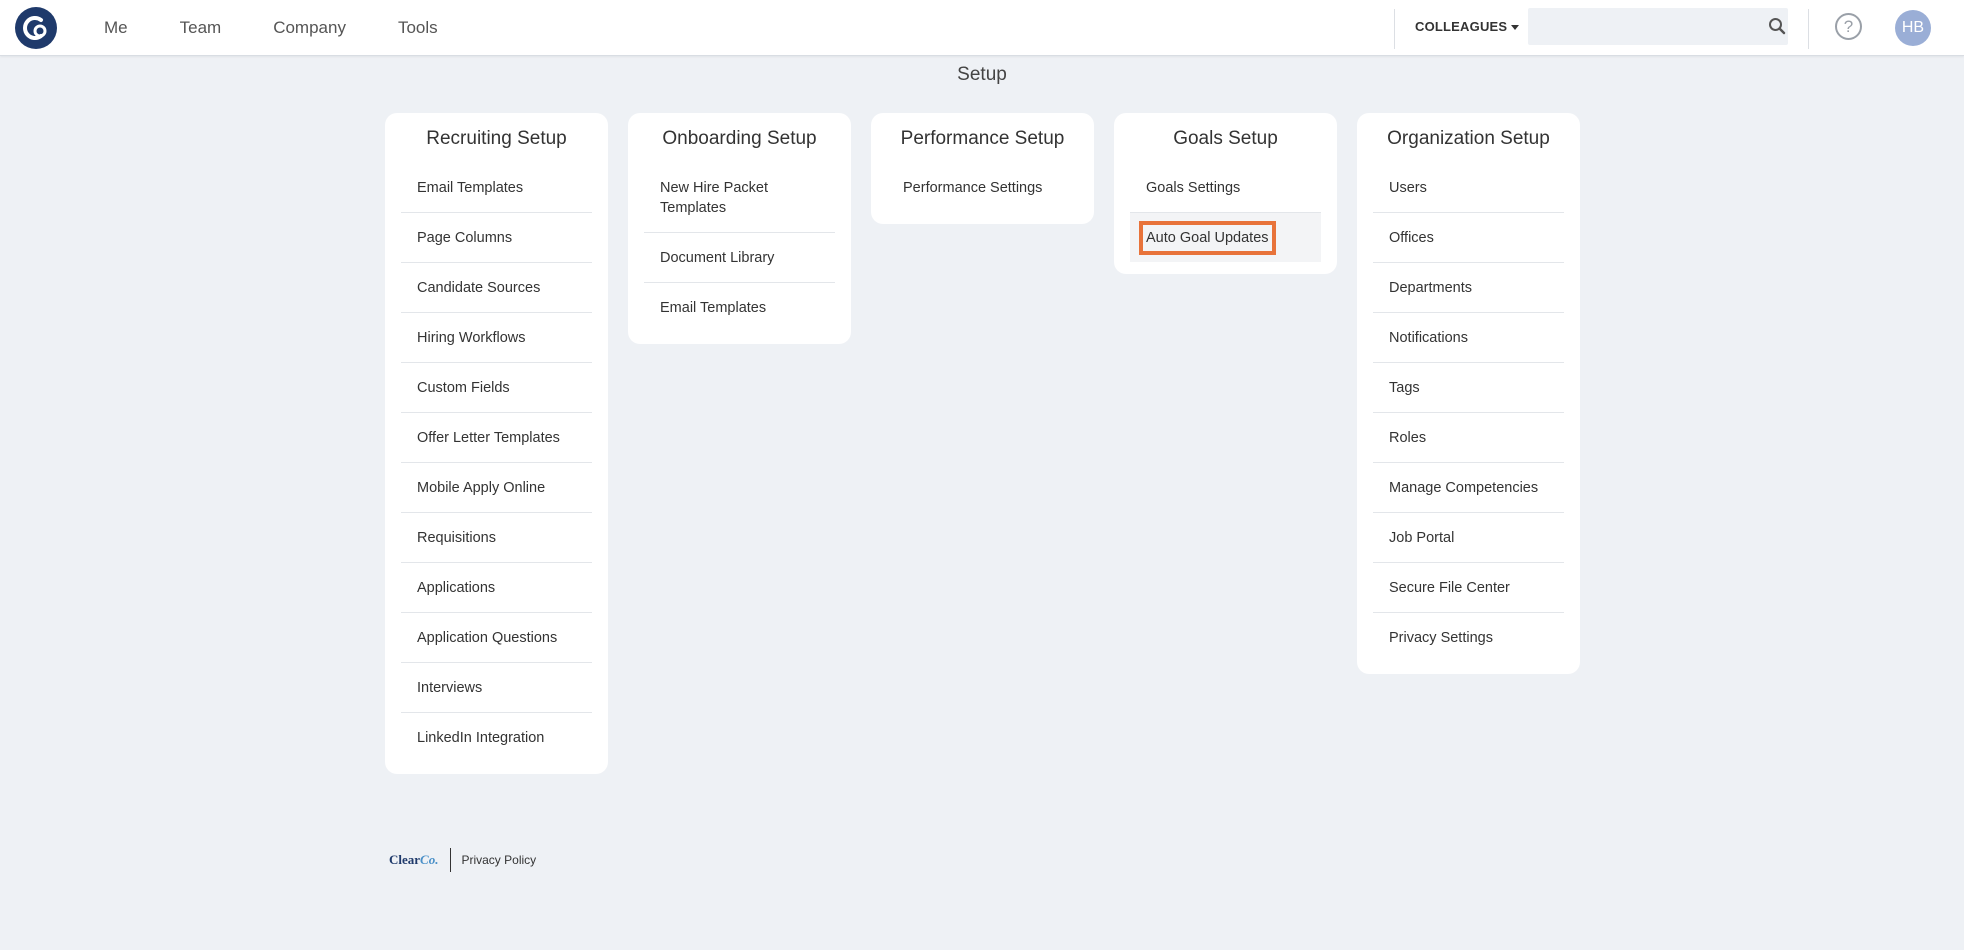 This screenshot has width=1964, height=950. What do you see at coordinates (1468, 438) in the screenshot?
I see `setup-link-roles: Roles` at bounding box center [1468, 438].